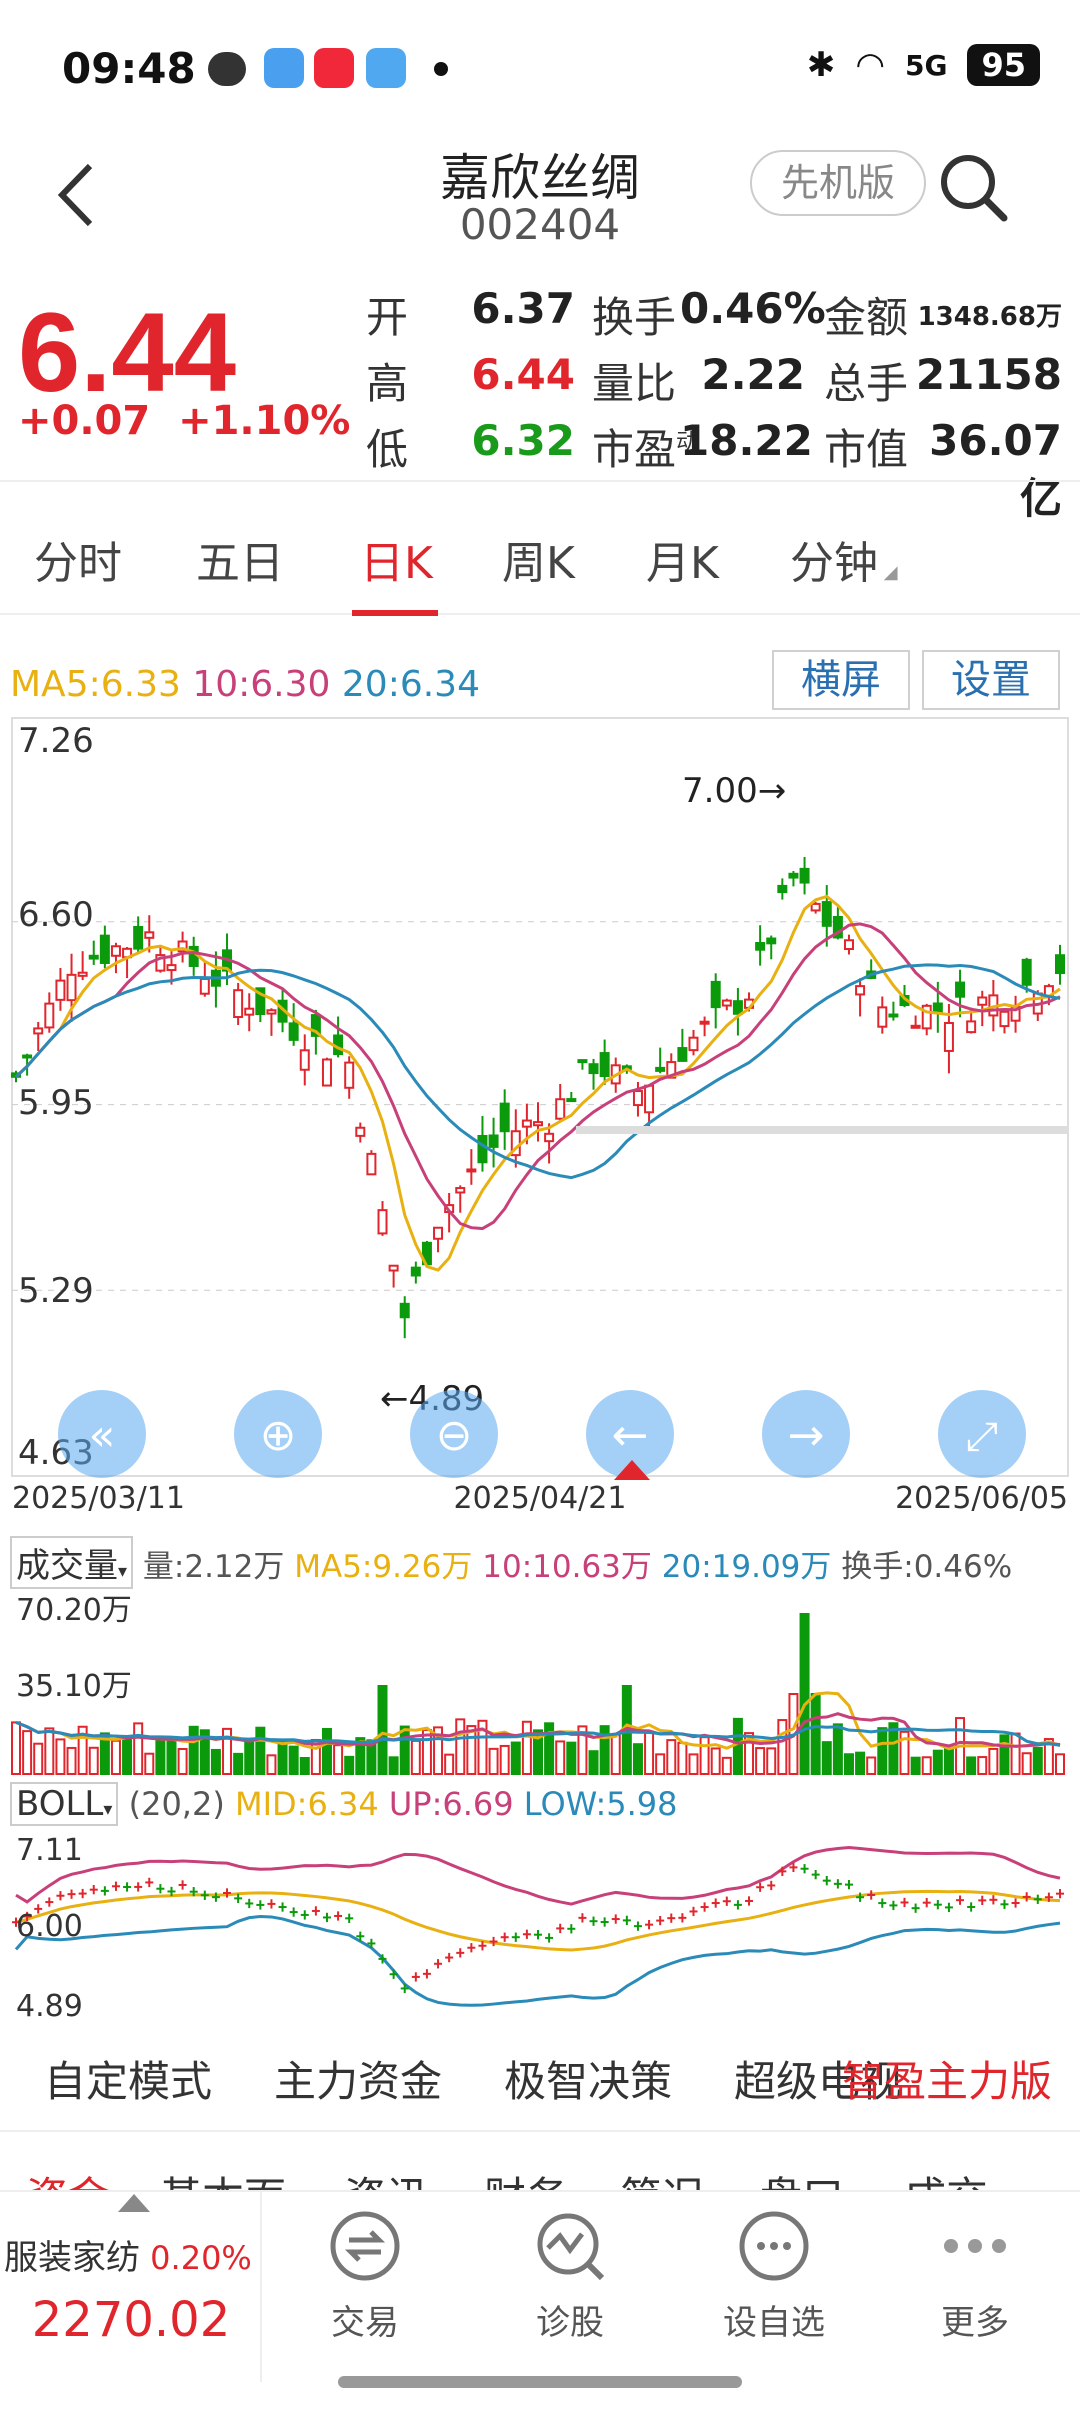  I want to click on divider, so click(540, 2131).